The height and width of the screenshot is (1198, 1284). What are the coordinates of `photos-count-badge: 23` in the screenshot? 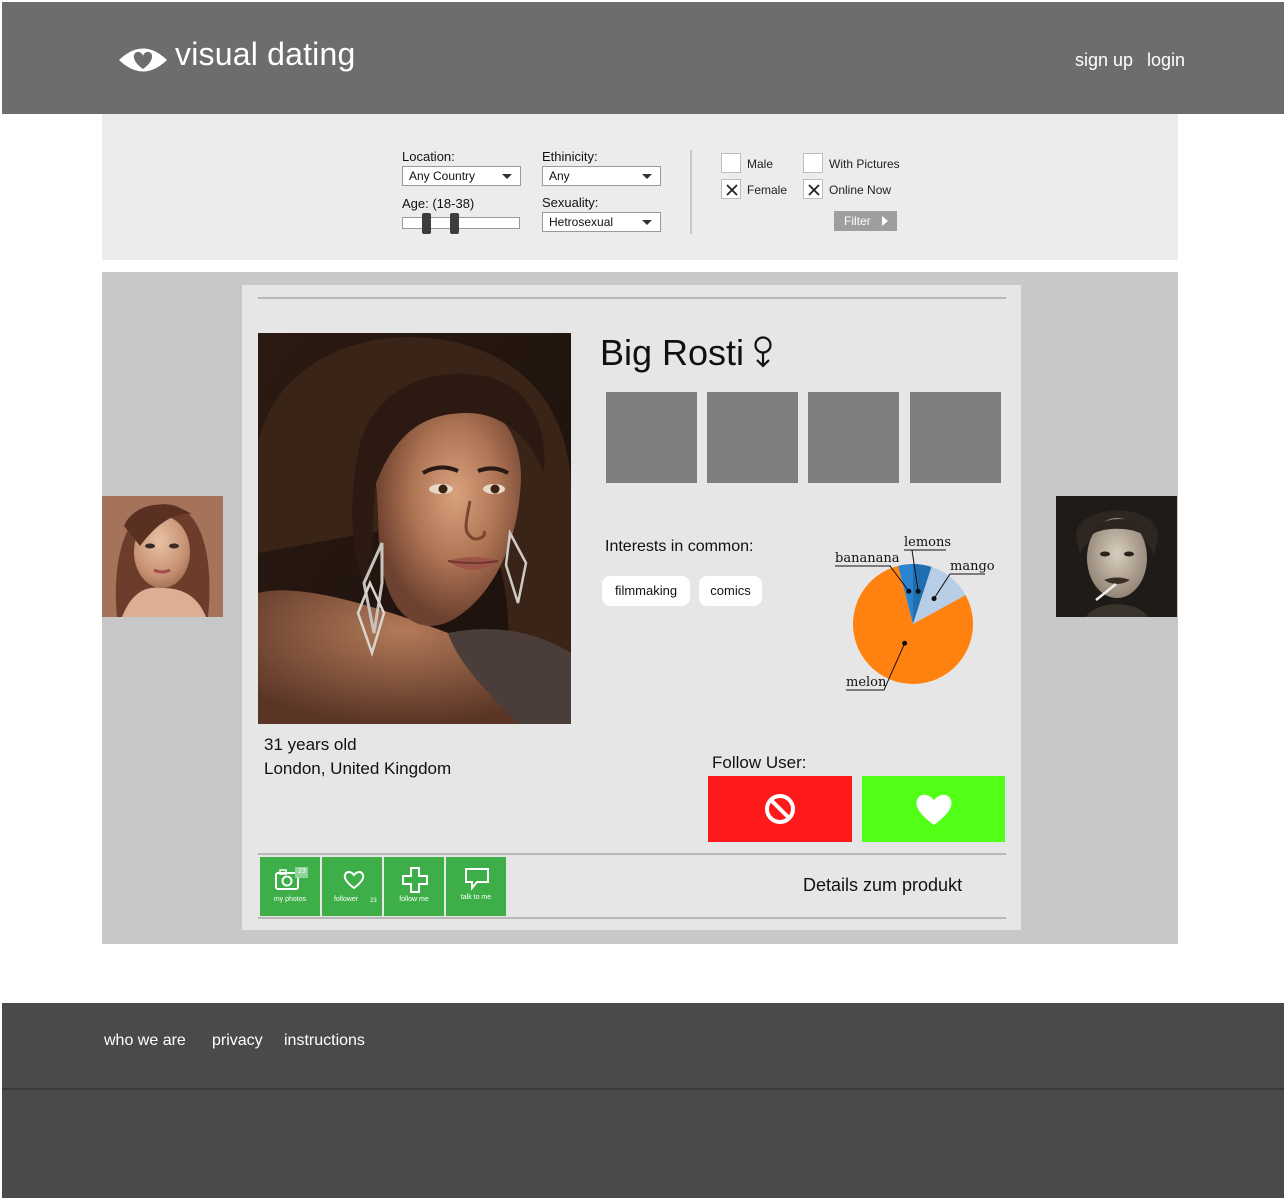 It's located at (302, 871).